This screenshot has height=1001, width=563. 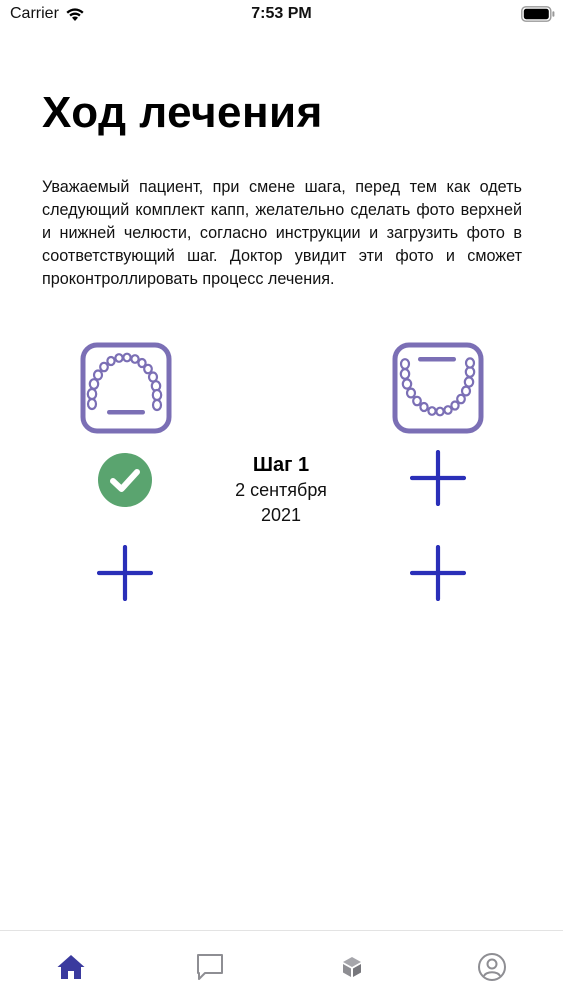 I want to click on check-circle-icon, so click(x=125, y=480).